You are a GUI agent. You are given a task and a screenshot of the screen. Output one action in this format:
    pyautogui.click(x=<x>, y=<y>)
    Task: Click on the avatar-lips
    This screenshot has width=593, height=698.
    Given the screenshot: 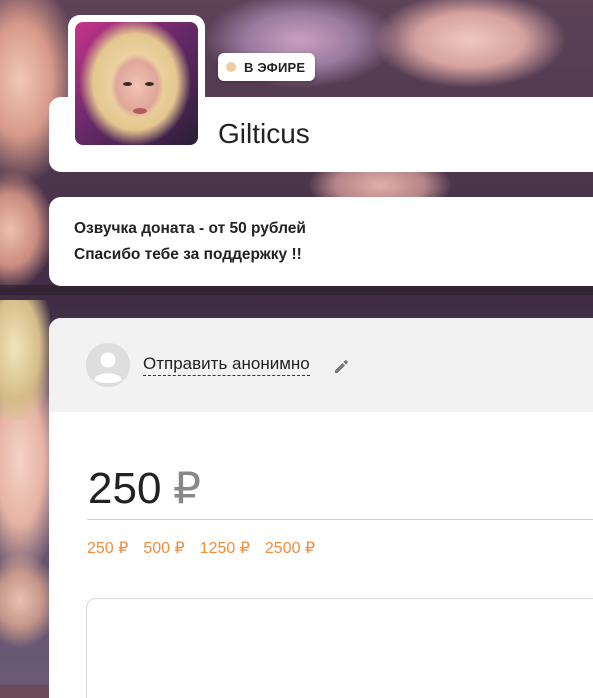 What is the action you would take?
    pyautogui.click(x=140, y=111)
    